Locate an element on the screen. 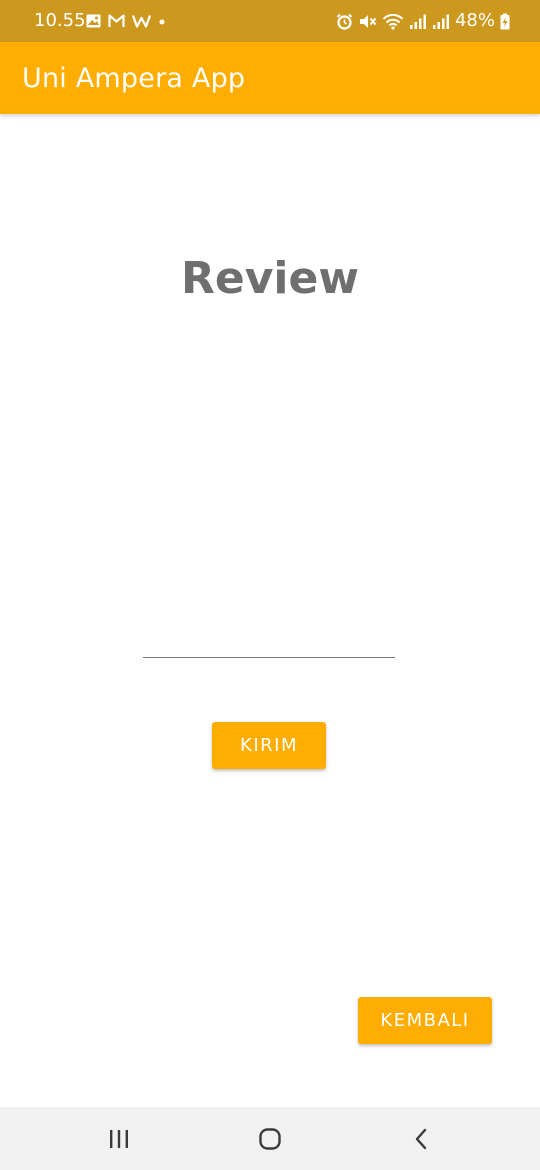  back-button: KEMBALI is located at coordinates (425, 1020).